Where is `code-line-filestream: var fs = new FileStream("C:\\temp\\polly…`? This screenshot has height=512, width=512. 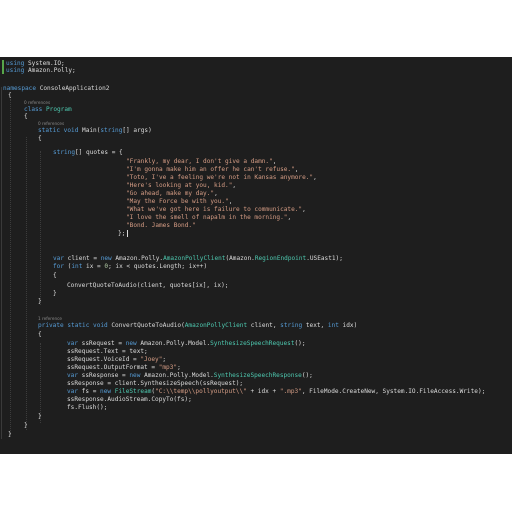 code-line-filestream: var fs = new FileStream("C:\\temp\\polly… is located at coordinates (276, 391).